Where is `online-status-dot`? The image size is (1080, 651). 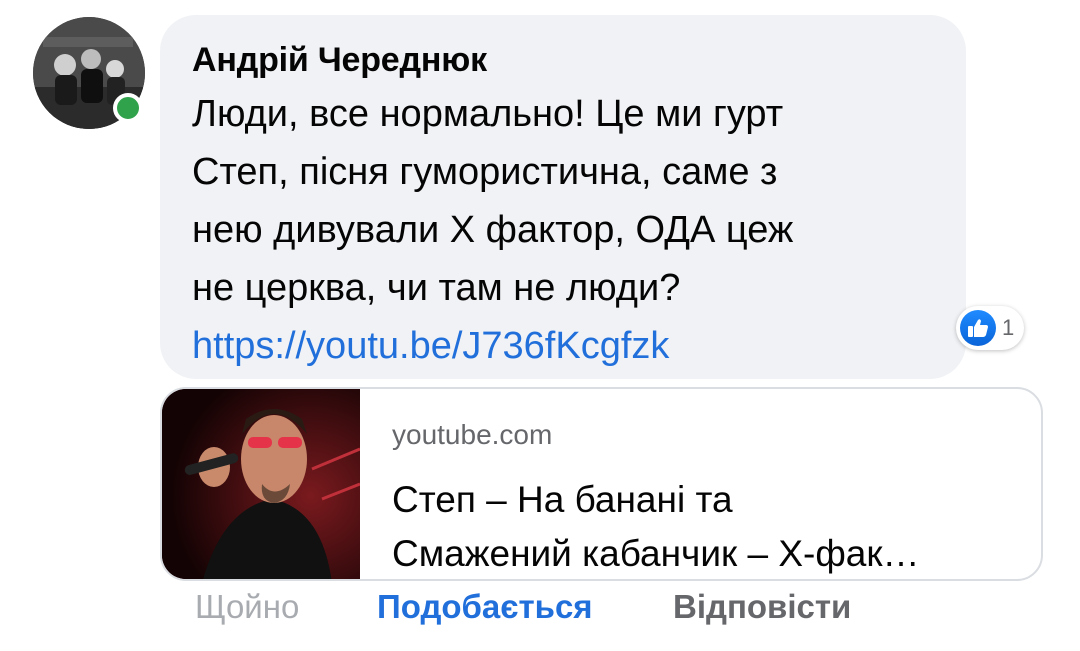 online-status-dot is located at coordinates (128, 108).